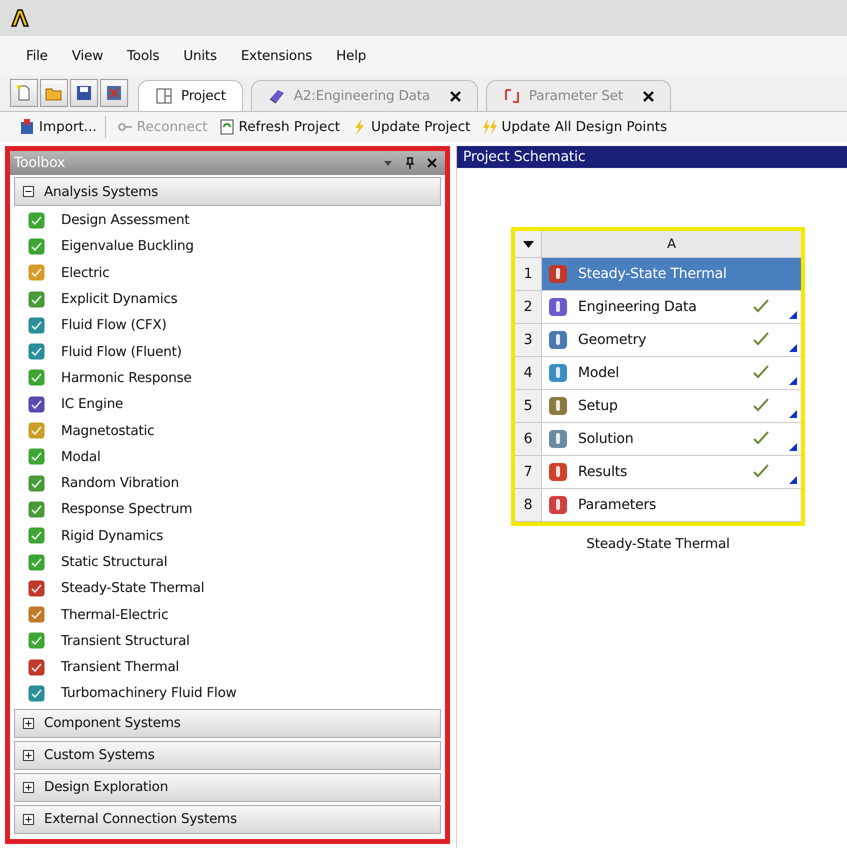 The height and width of the screenshot is (848, 847). Describe the element at coordinates (671, 307) in the screenshot. I see `system-cell: Engineering Data` at that location.